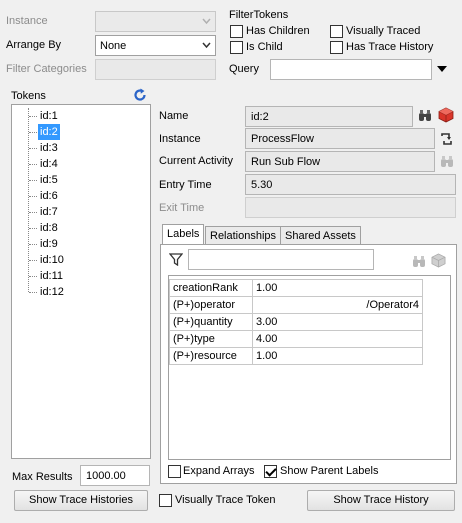 The image size is (462, 523). I want to click on entry-time-field: 5.30, so click(350, 184).